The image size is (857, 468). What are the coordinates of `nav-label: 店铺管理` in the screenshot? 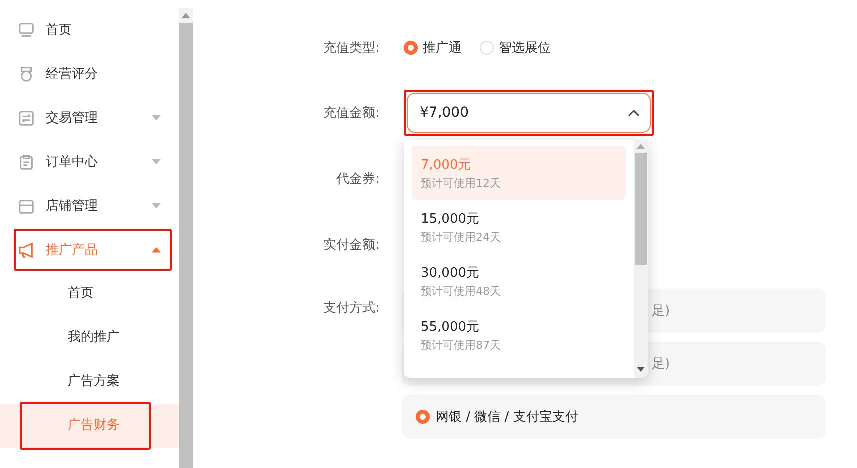 It's located at (72, 206).